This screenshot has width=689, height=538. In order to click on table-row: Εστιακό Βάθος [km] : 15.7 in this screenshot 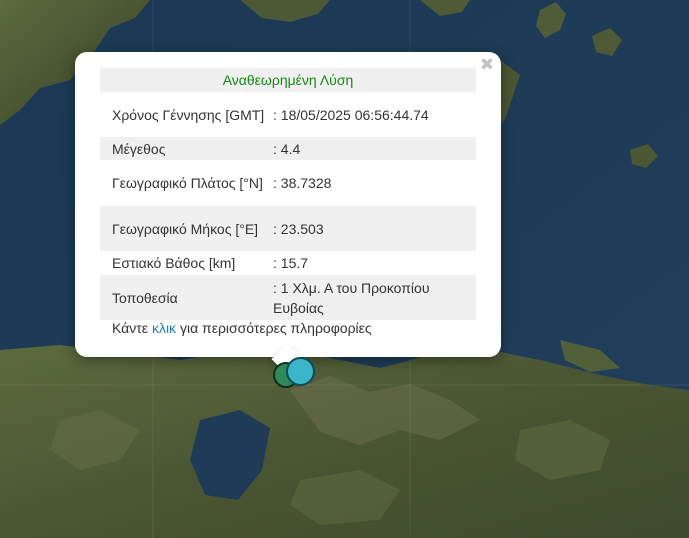, I will do `click(288, 263)`.